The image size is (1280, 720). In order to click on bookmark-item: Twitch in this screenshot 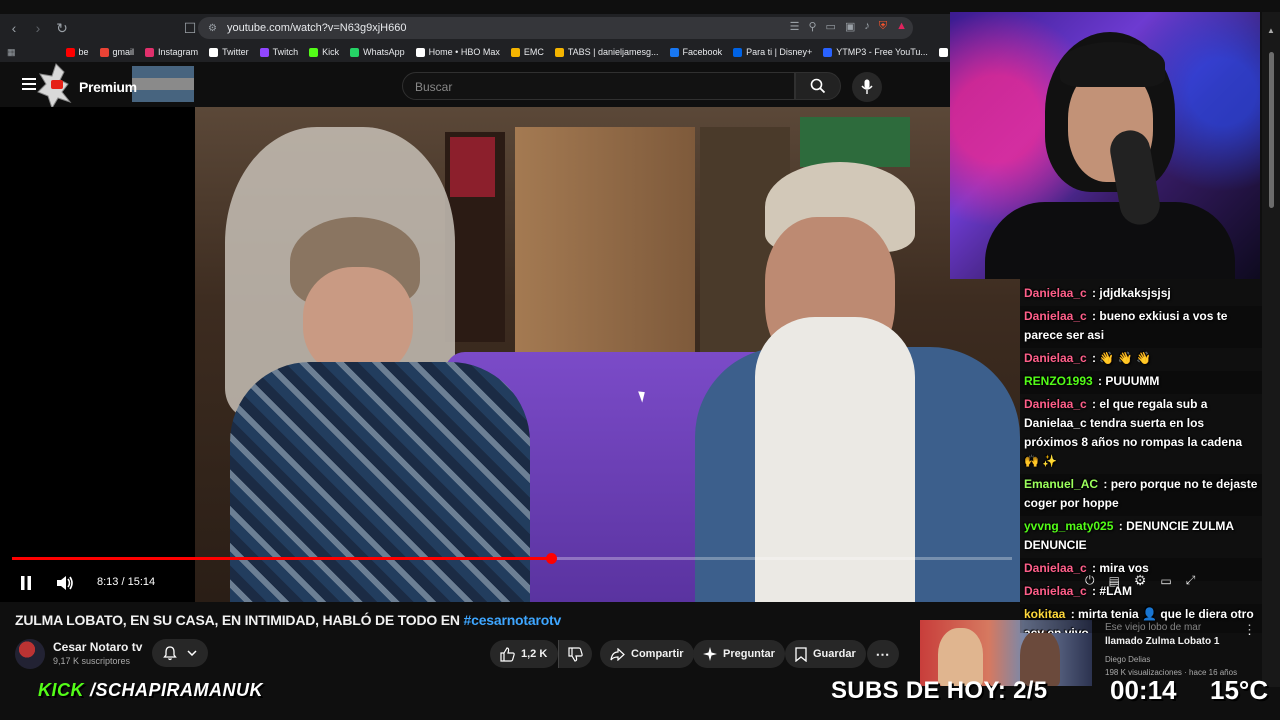, I will do `click(278, 52)`.